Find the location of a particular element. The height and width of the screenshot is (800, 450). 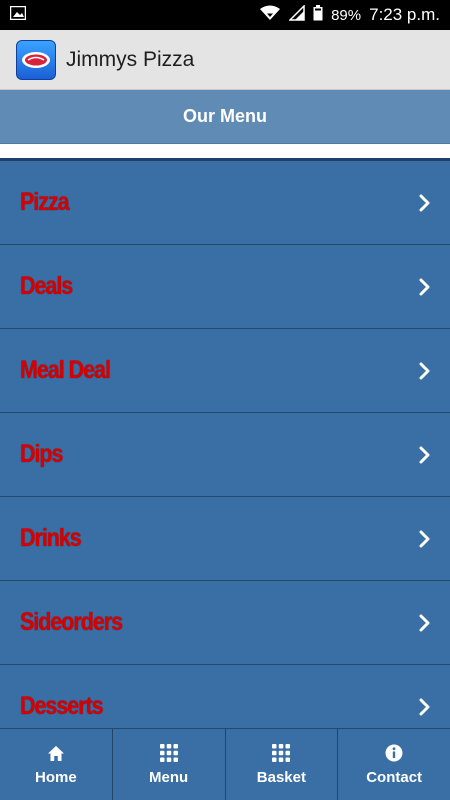

category-label: Drinks is located at coordinates (51, 538).